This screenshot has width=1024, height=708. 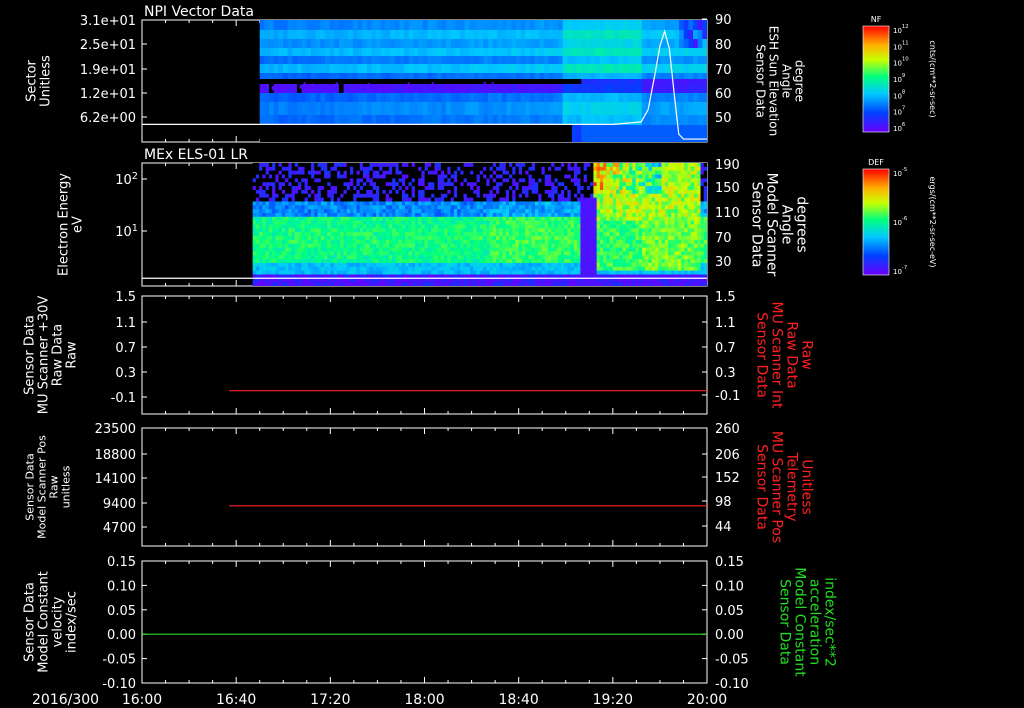 What do you see at coordinates (723, 527) in the screenshot?
I see `y-tick-label-right: 44` at bounding box center [723, 527].